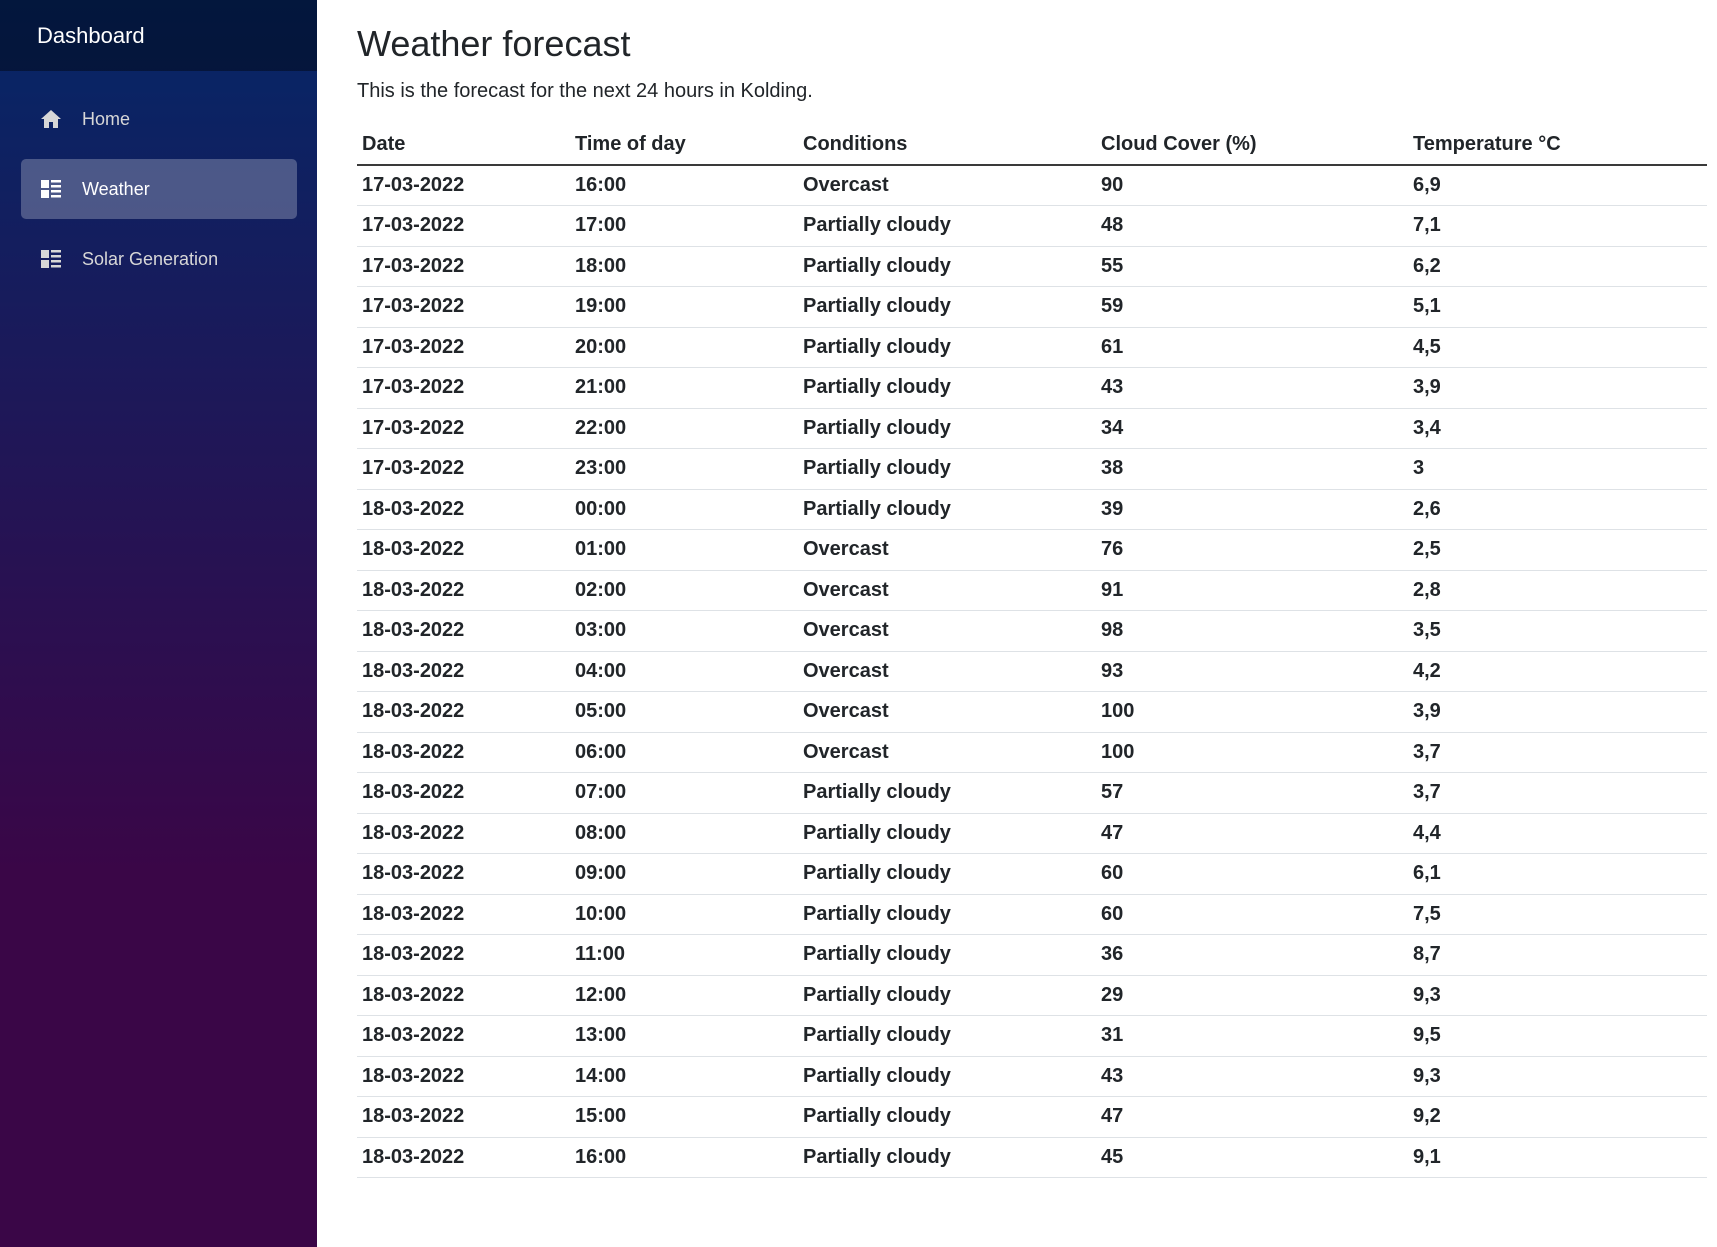 Image resolution: width=1717 pixels, height=1247 pixels. Describe the element at coordinates (684, 955) in the screenshot. I see `cell-time-of-day: 11:00` at that location.